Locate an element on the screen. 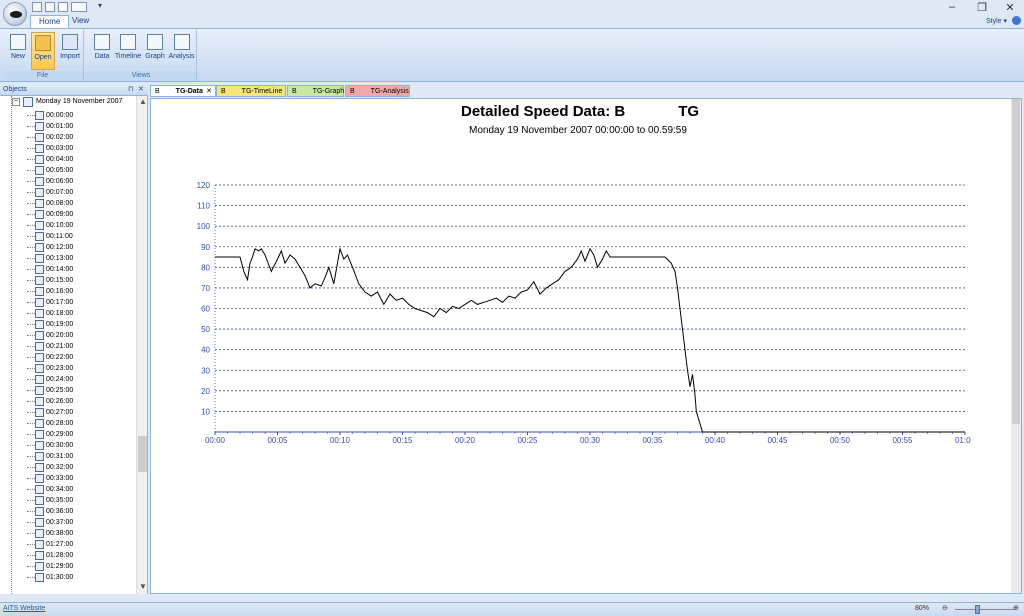  x-tick-label: 00:35 is located at coordinates (652, 440).